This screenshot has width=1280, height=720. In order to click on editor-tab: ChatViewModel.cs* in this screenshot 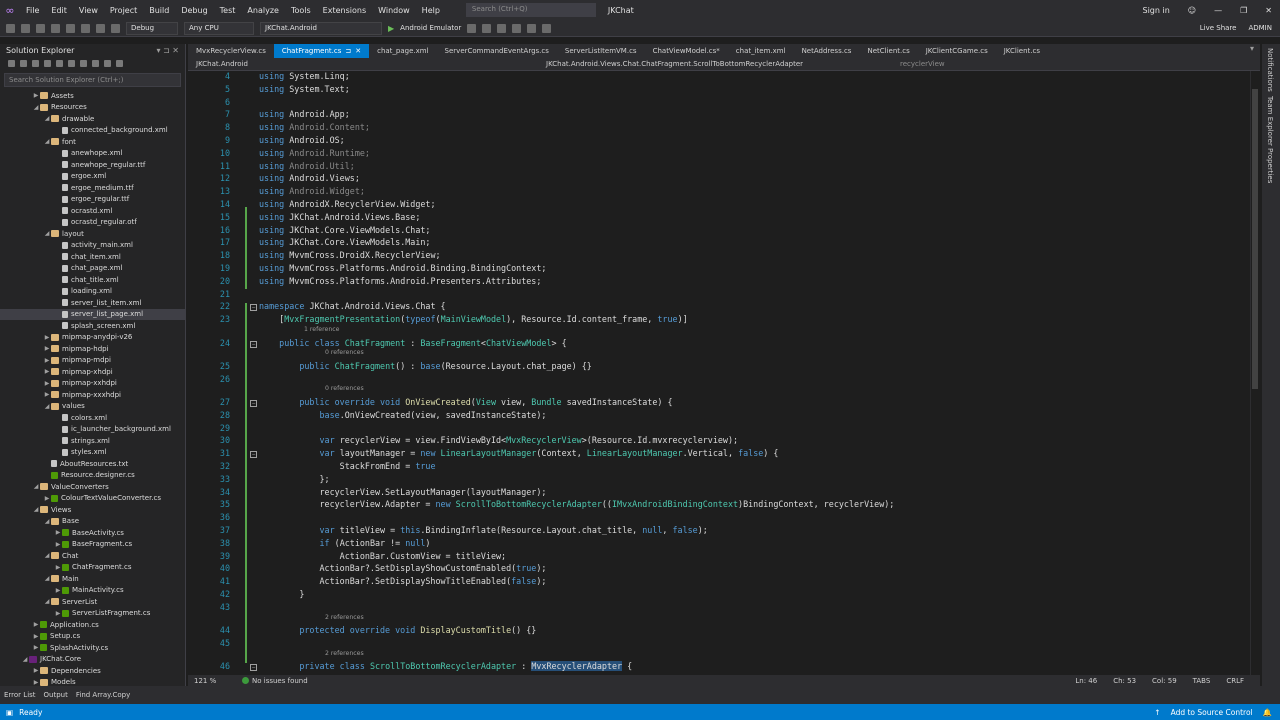, I will do `click(686, 51)`.